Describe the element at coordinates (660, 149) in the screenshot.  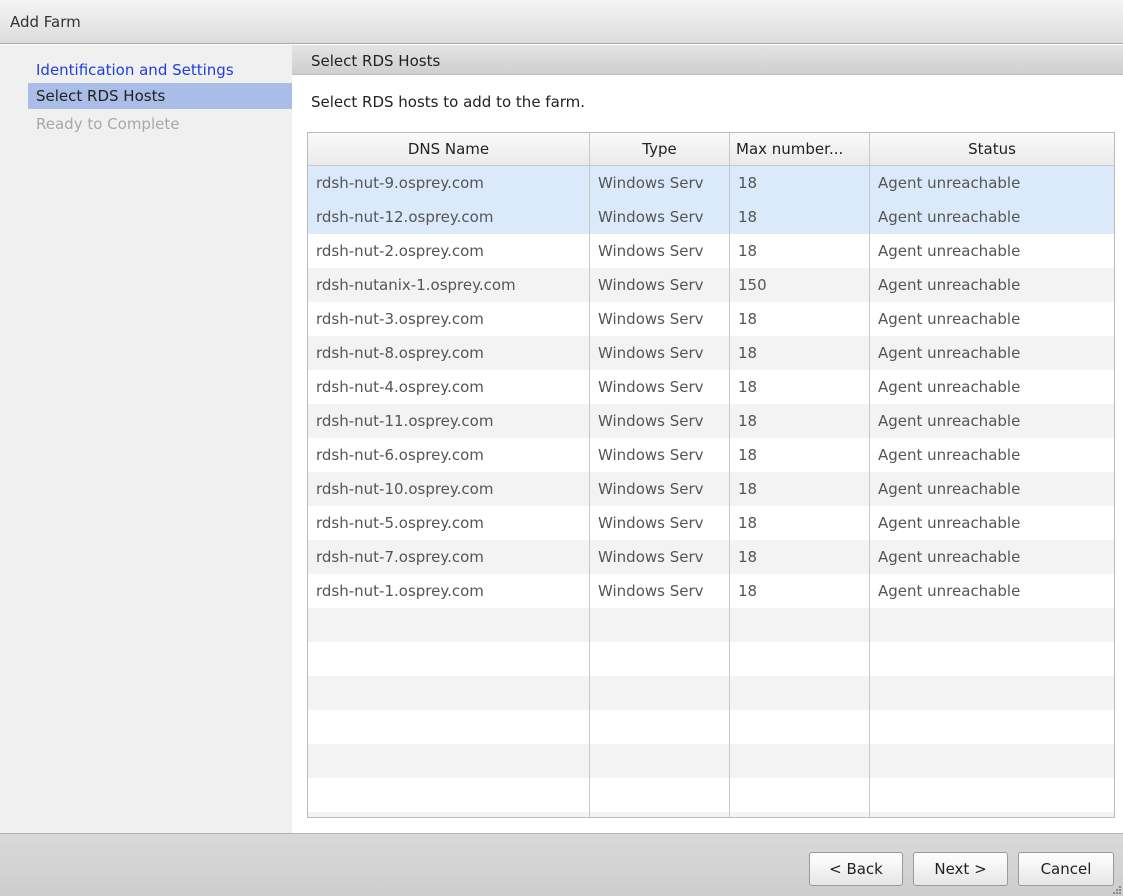
I see `column-header-type: Type` at that location.